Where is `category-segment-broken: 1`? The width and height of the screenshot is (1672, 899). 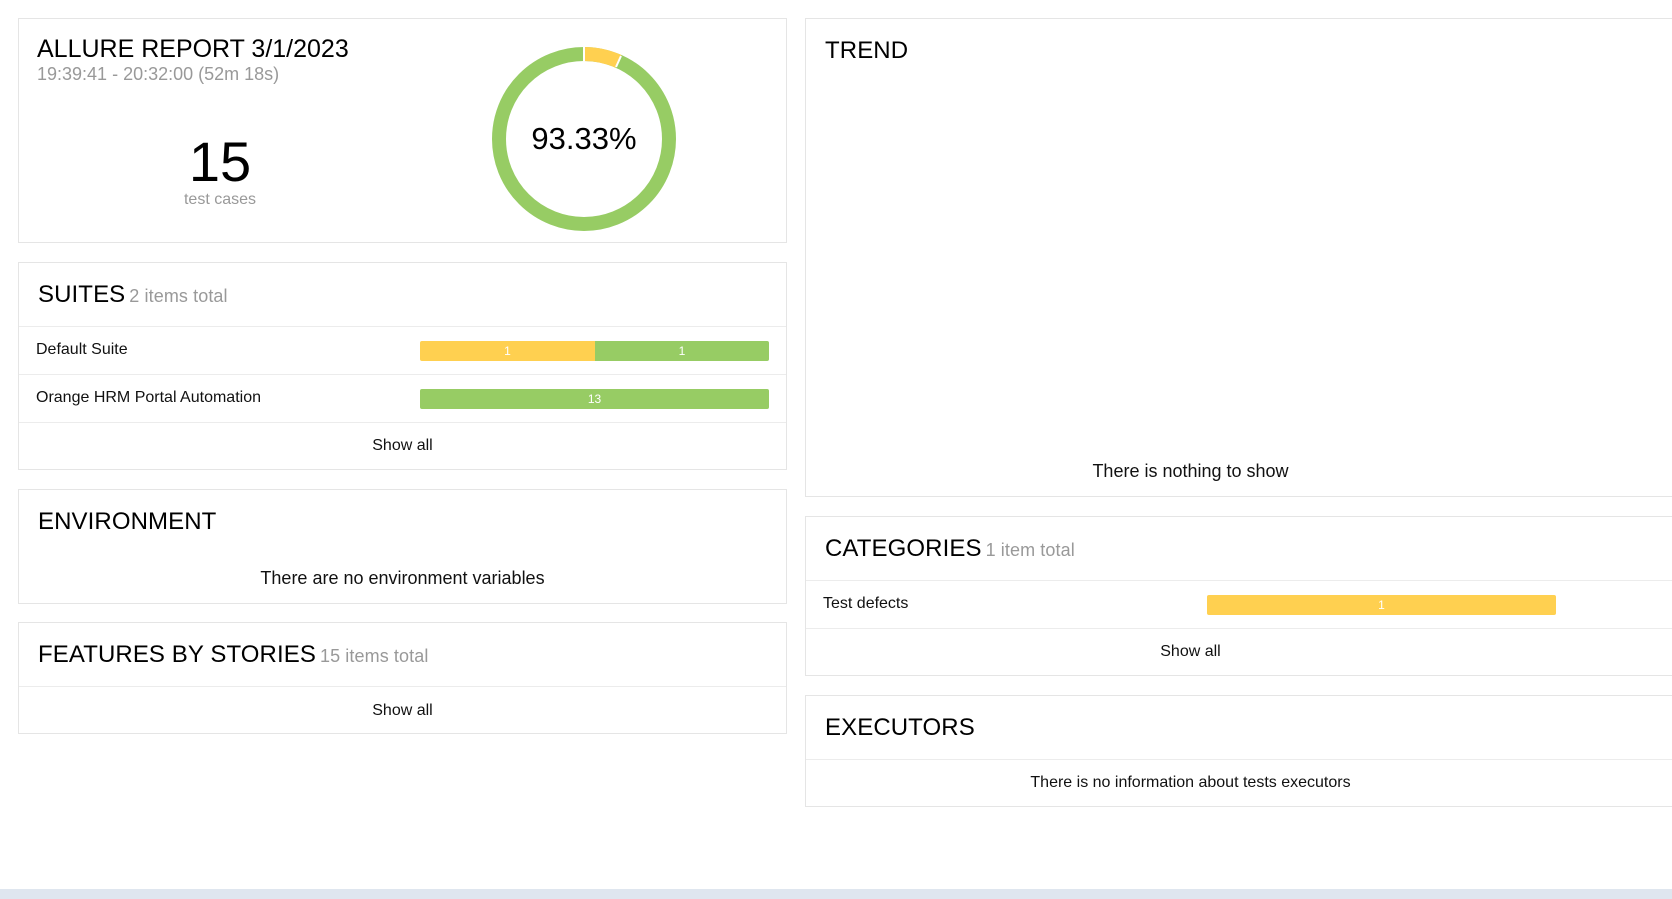 category-segment-broken: 1 is located at coordinates (1381, 605).